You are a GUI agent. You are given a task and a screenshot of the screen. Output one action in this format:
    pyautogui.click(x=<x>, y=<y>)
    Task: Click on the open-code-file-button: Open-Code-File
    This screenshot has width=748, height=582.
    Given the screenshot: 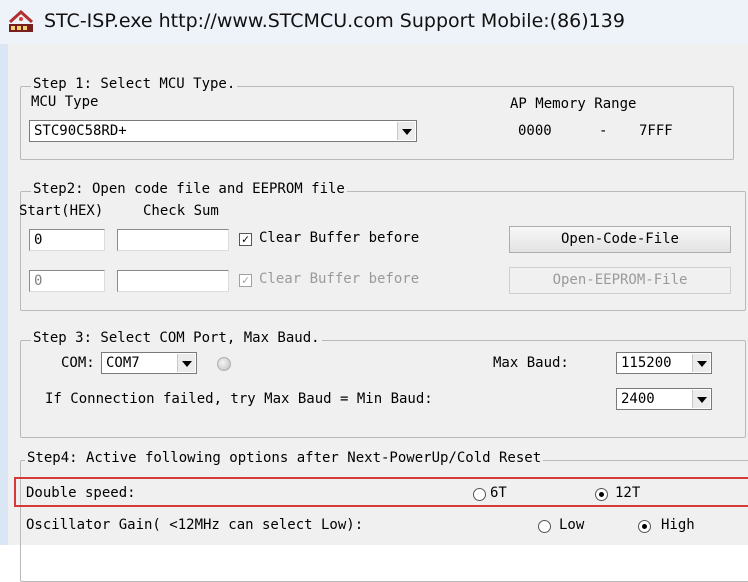 What is the action you would take?
    pyautogui.click(x=620, y=239)
    